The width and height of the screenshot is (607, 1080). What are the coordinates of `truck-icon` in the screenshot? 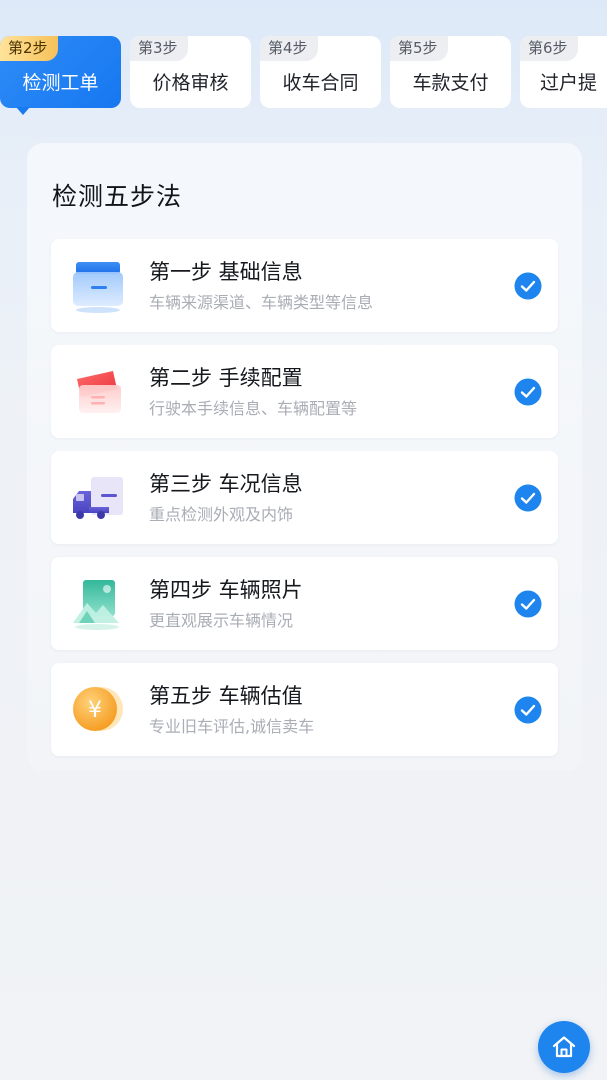 It's located at (98, 498).